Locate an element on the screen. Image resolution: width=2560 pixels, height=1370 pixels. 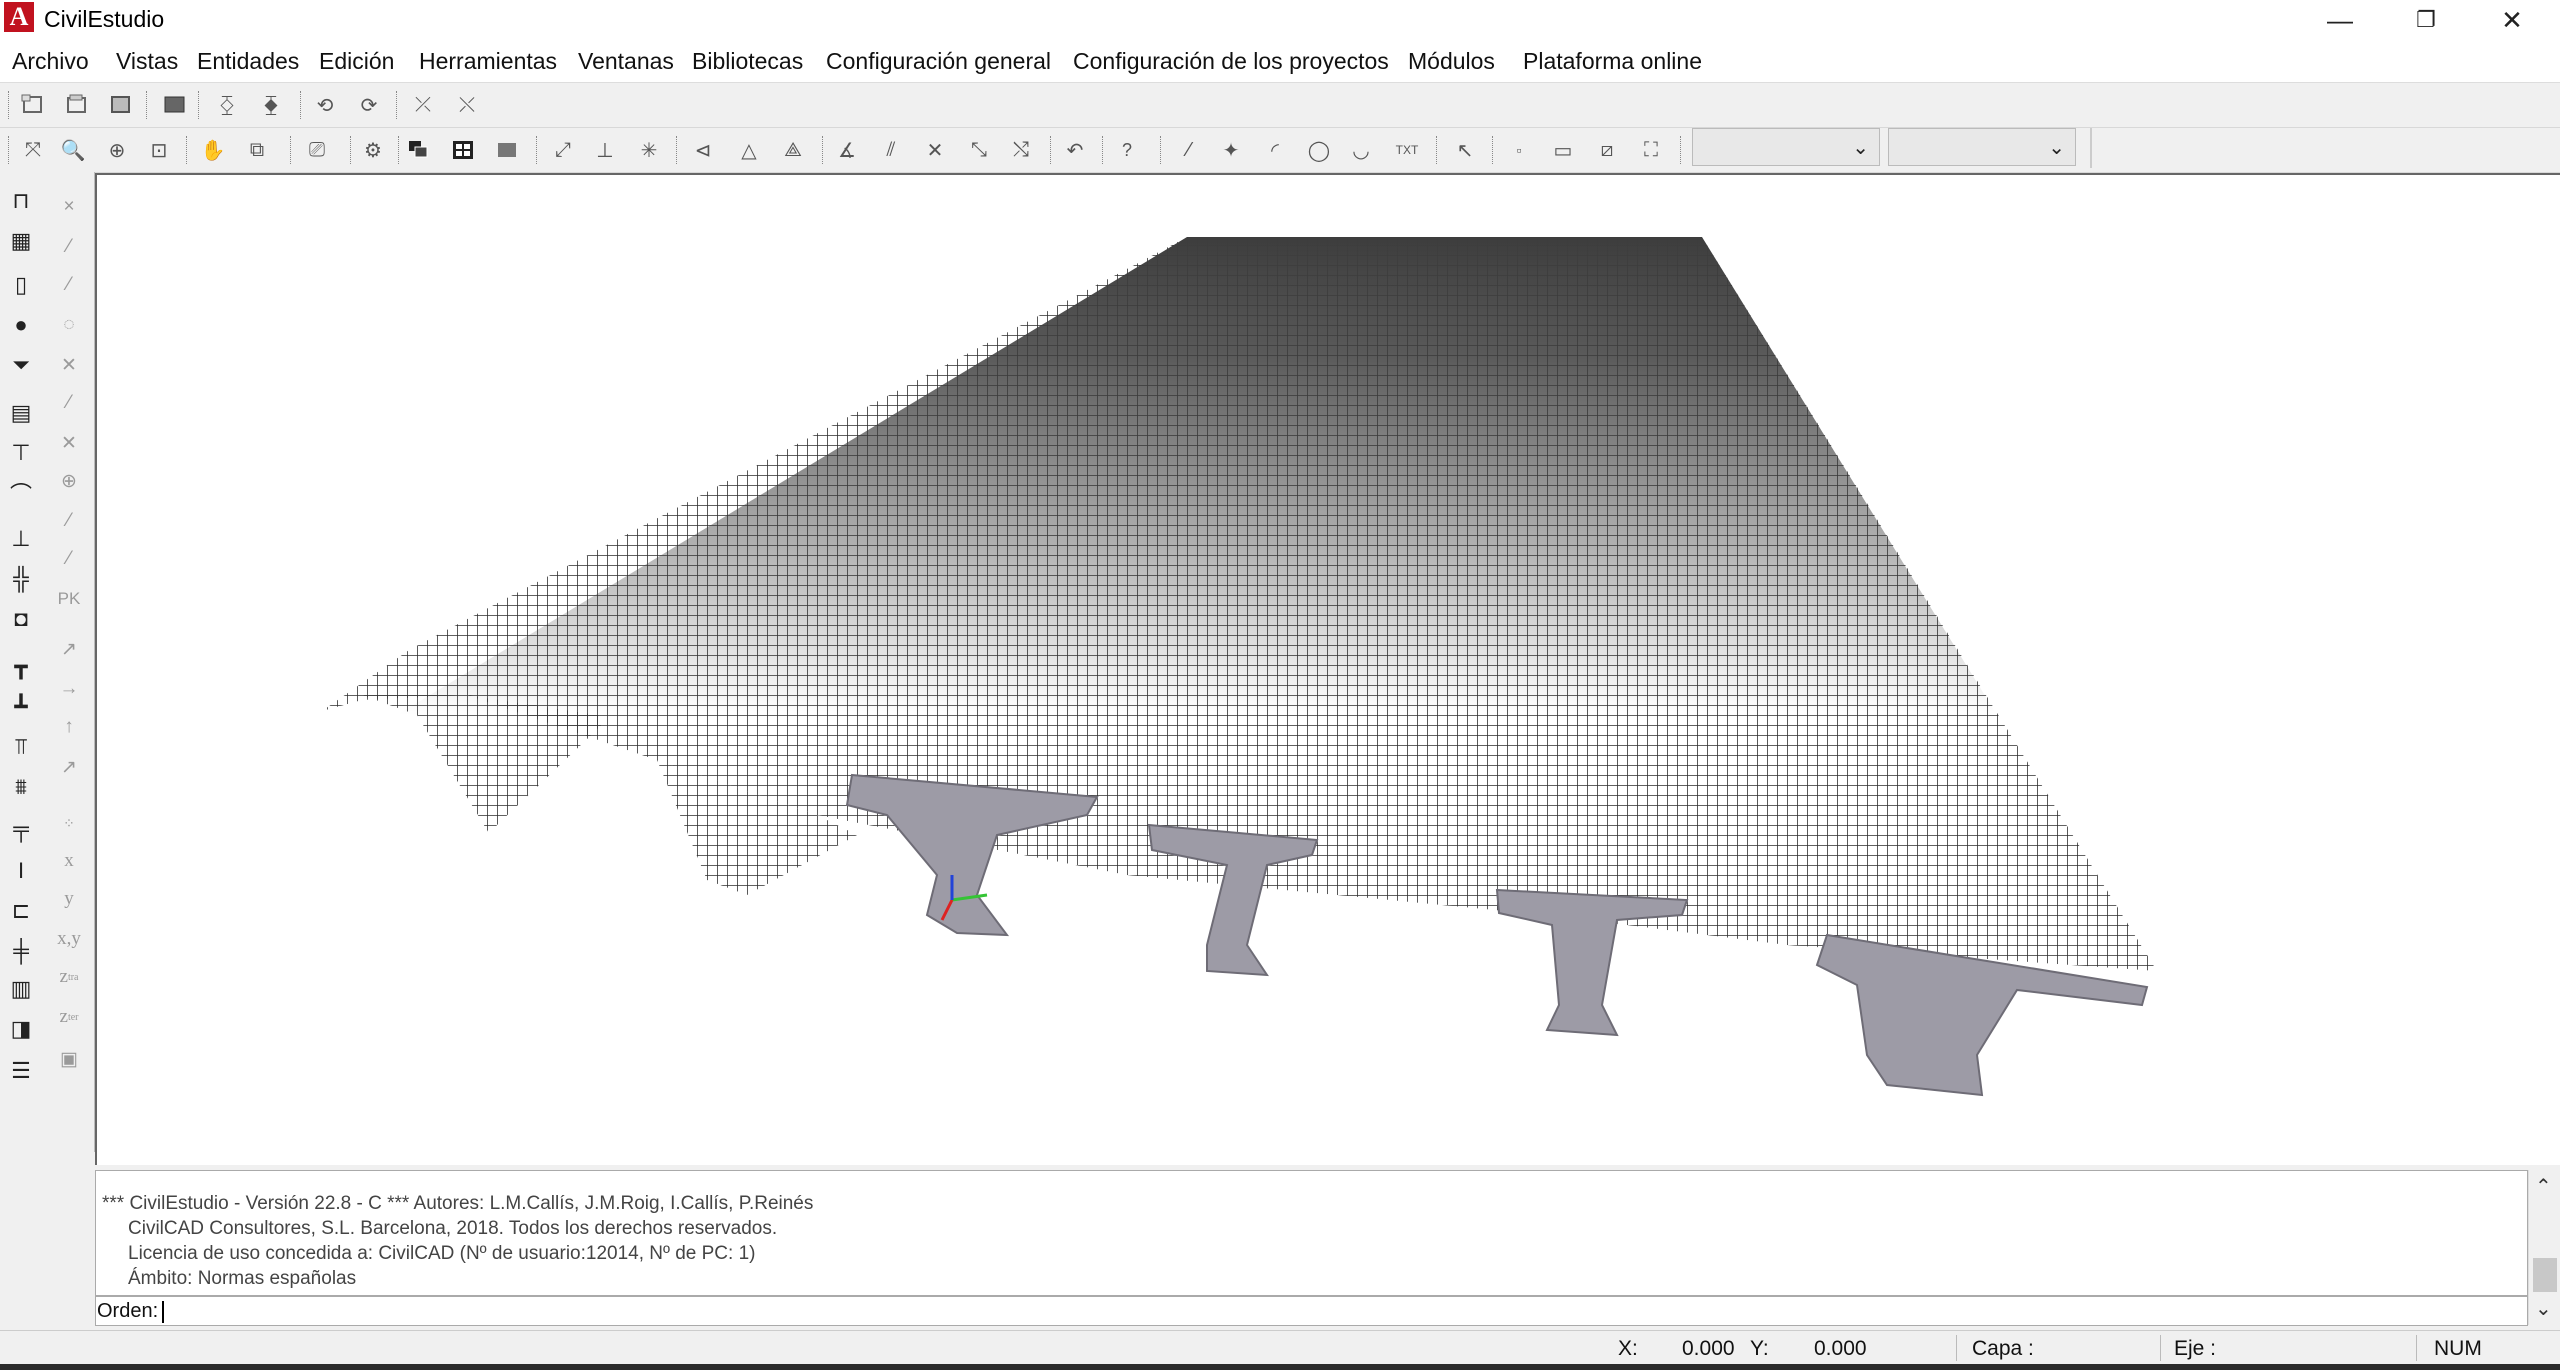
frame-tool: ╤ is located at coordinates (21, 829).